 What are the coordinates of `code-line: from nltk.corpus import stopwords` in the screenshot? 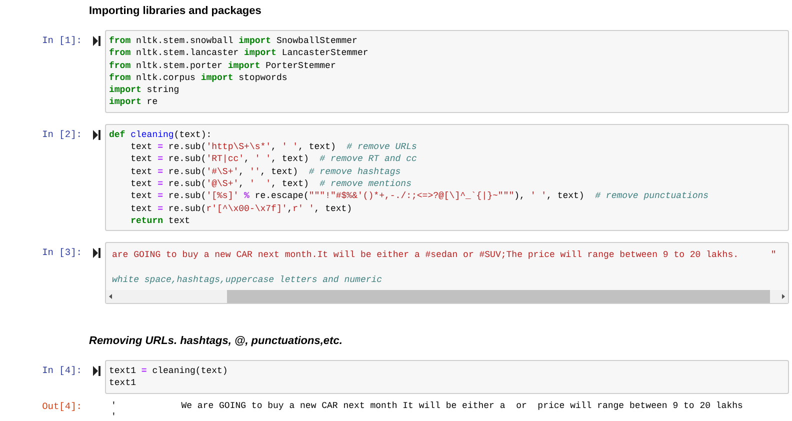 It's located at (198, 78).